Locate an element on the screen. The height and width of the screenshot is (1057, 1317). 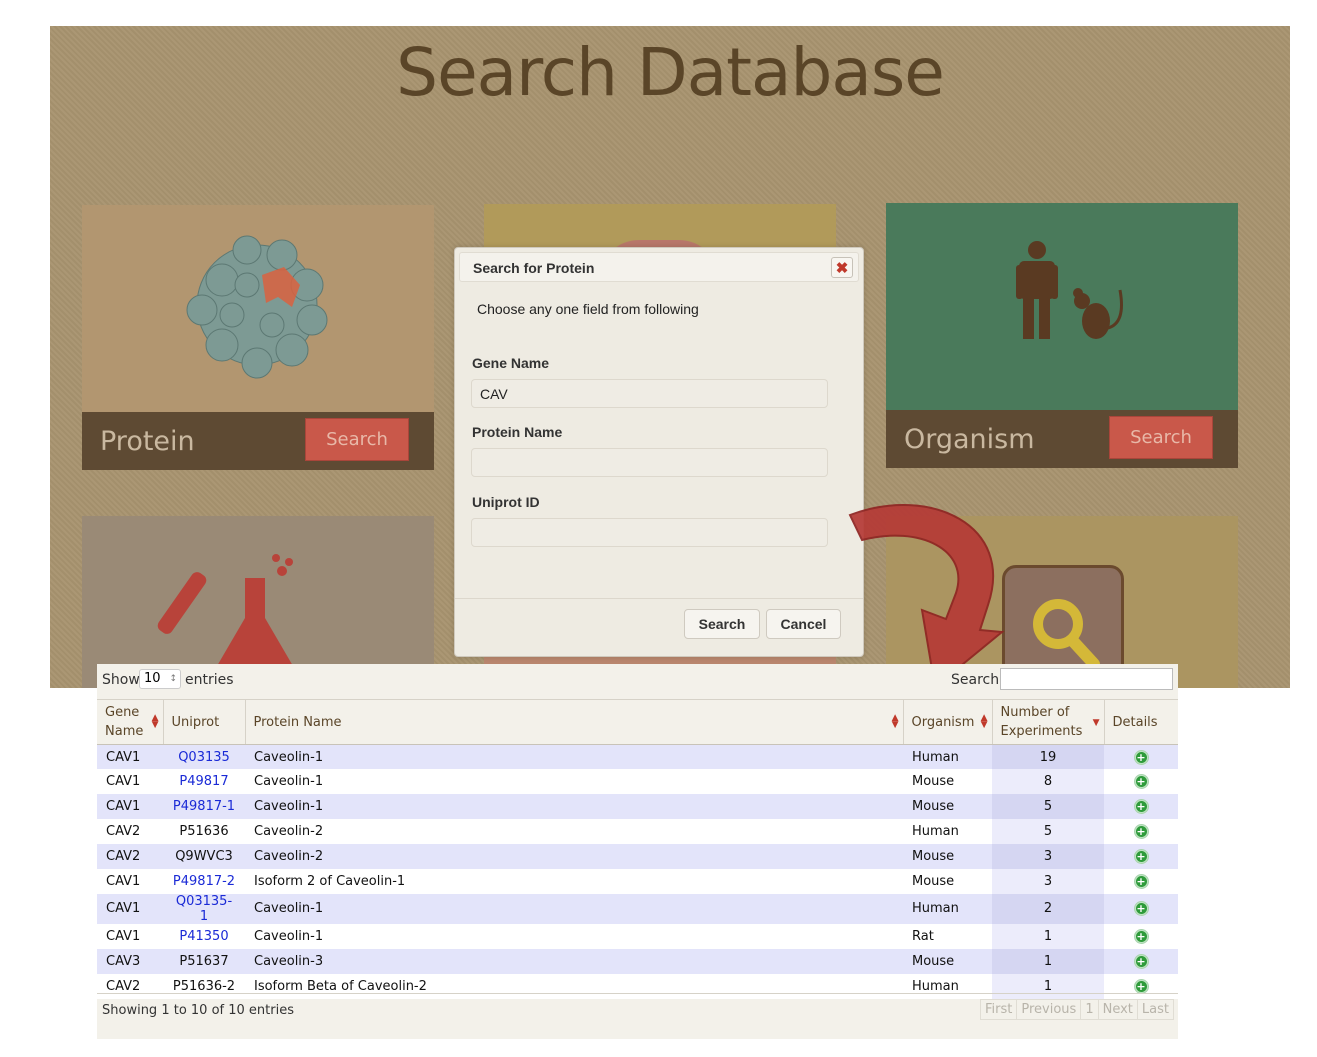
uniprot-id-input is located at coordinates (649, 532).